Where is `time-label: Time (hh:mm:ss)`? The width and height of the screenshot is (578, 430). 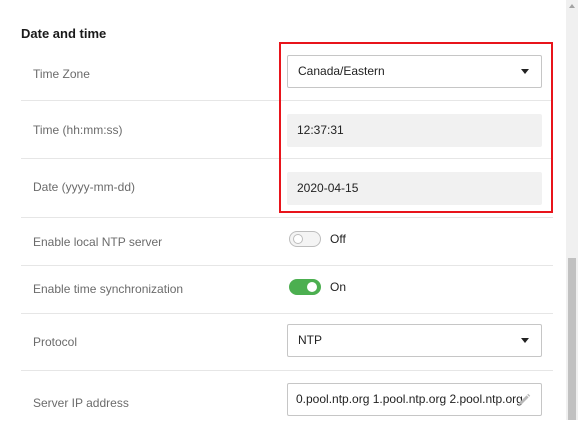
time-label: Time (hh:mm:ss) is located at coordinates (78, 130).